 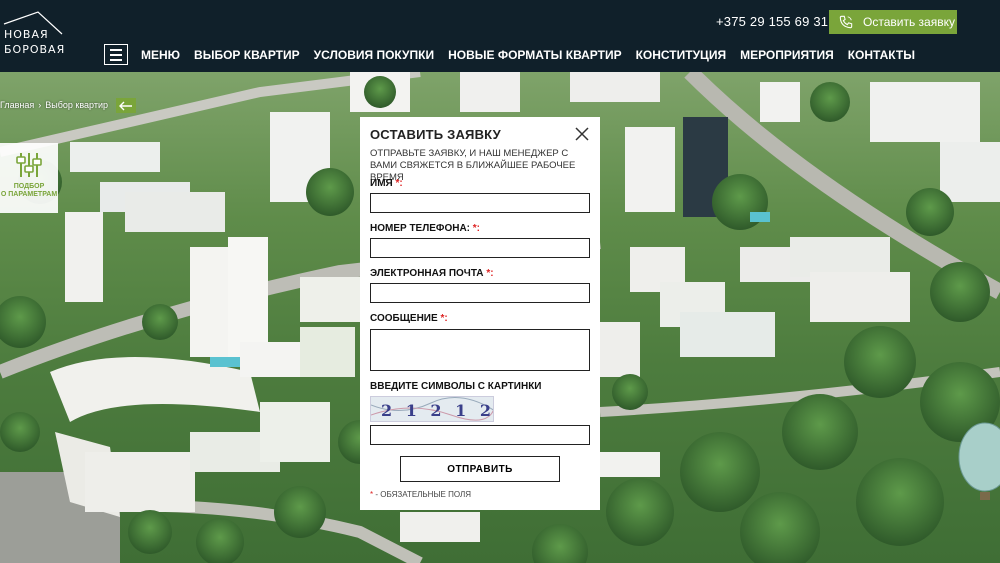 I want to click on logo-text-line2: Боровая, so click(x=35, y=49).